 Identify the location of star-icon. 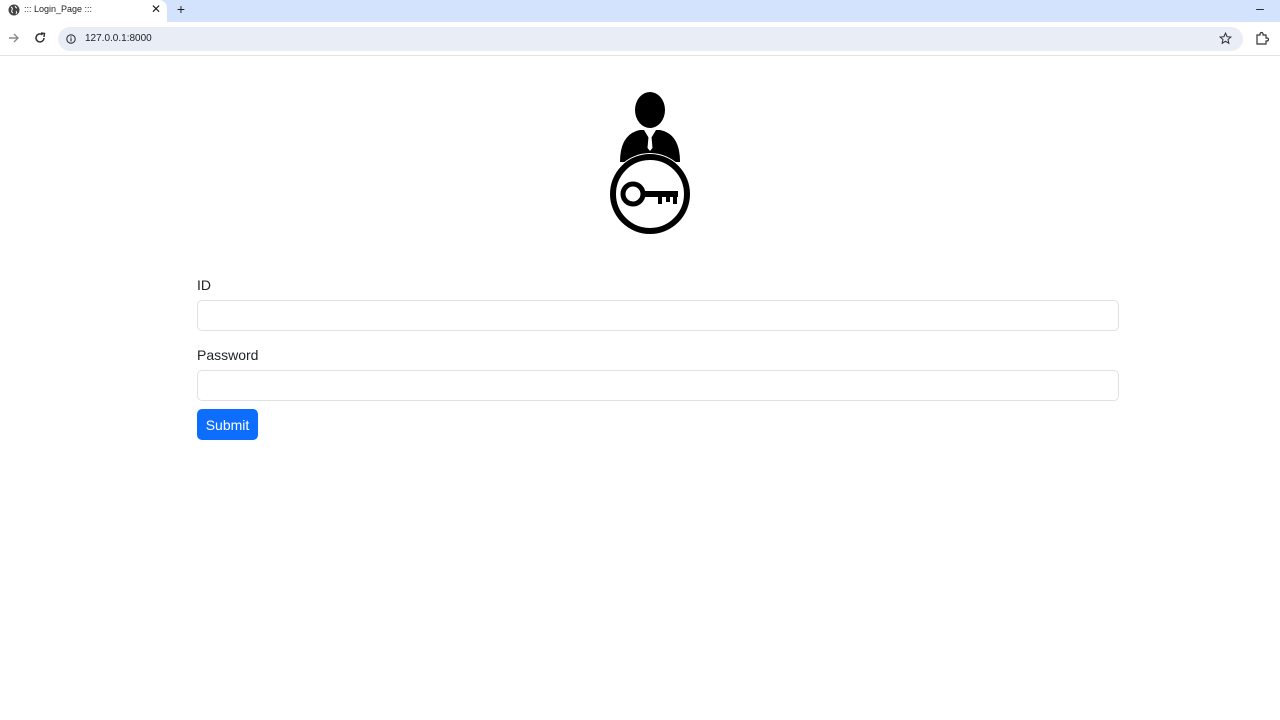
(1225, 38).